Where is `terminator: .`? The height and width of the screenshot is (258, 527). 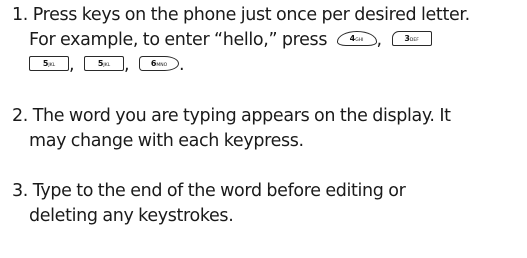 terminator: . is located at coordinates (182, 65).